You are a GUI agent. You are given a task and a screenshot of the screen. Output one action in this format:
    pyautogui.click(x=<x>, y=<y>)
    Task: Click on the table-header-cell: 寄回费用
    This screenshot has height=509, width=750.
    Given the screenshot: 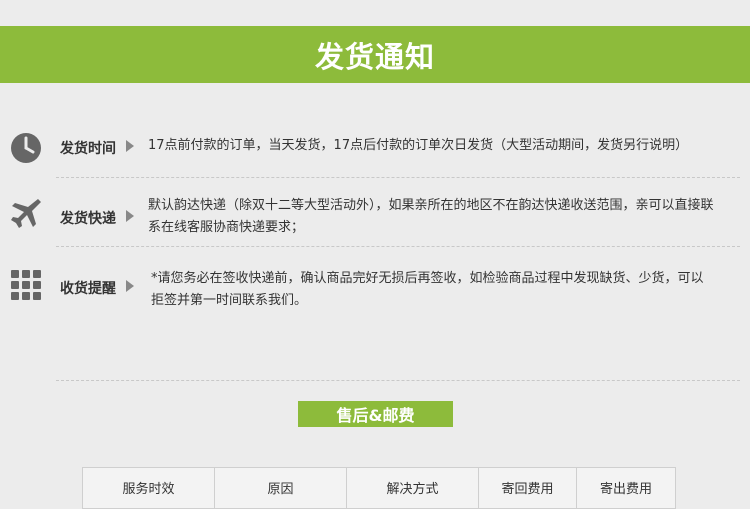 What is the action you would take?
    pyautogui.click(x=528, y=488)
    